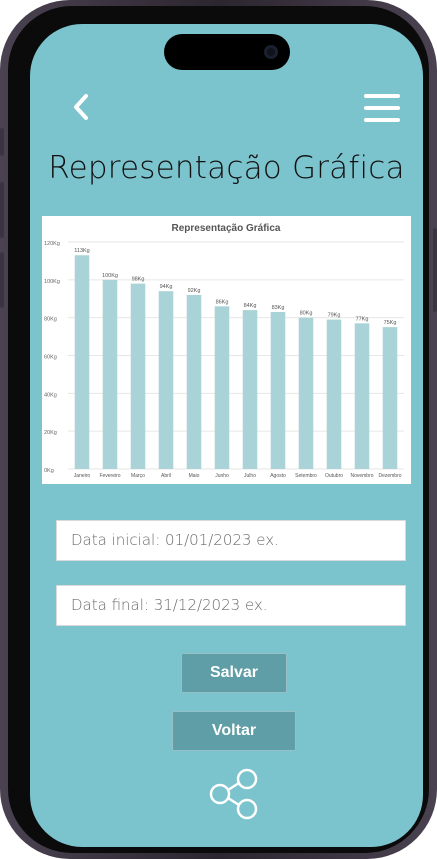 The height and width of the screenshot is (859, 437). Describe the element at coordinates (194, 291) in the screenshot. I see `bar-value-label: 92Kg` at that location.